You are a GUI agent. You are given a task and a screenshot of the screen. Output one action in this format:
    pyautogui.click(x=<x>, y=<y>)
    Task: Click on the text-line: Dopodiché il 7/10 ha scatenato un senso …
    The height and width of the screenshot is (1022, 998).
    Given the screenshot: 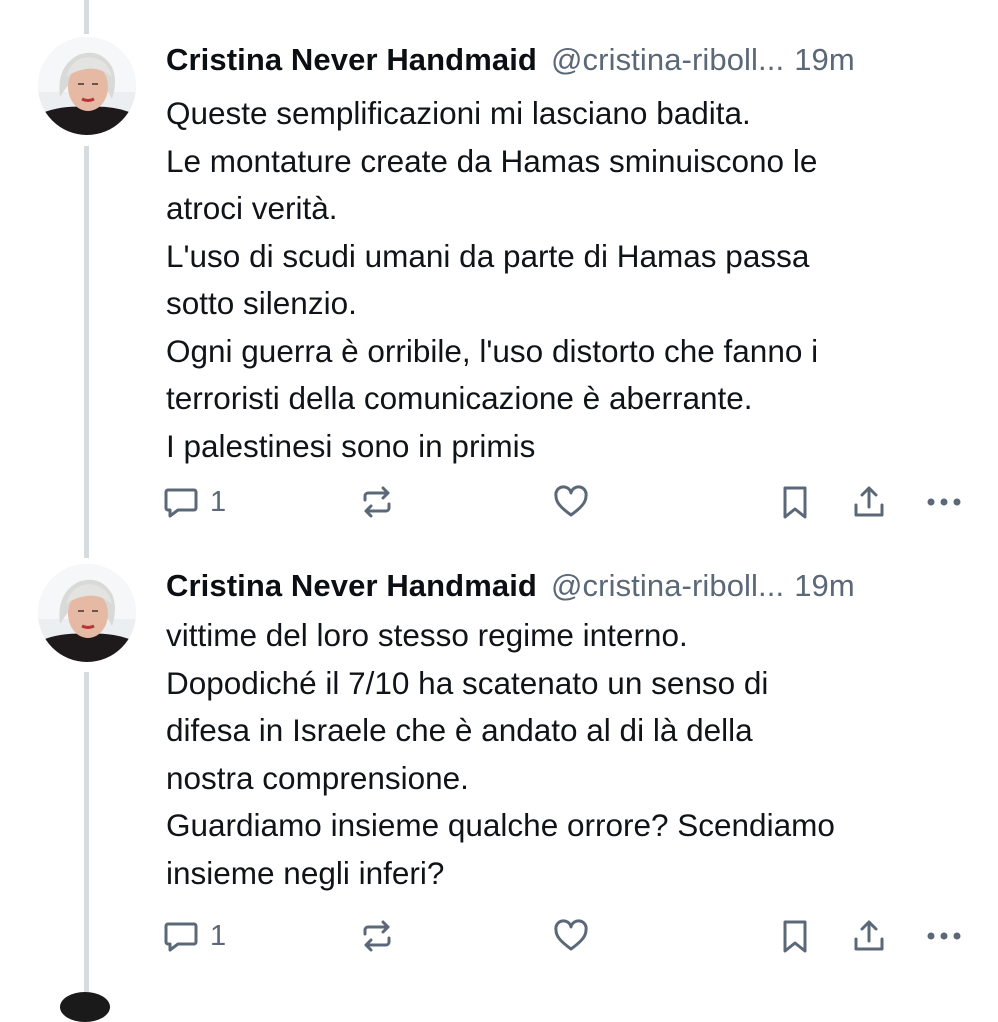 What is the action you would take?
    pyautogui.click(x=467, y=682)
    